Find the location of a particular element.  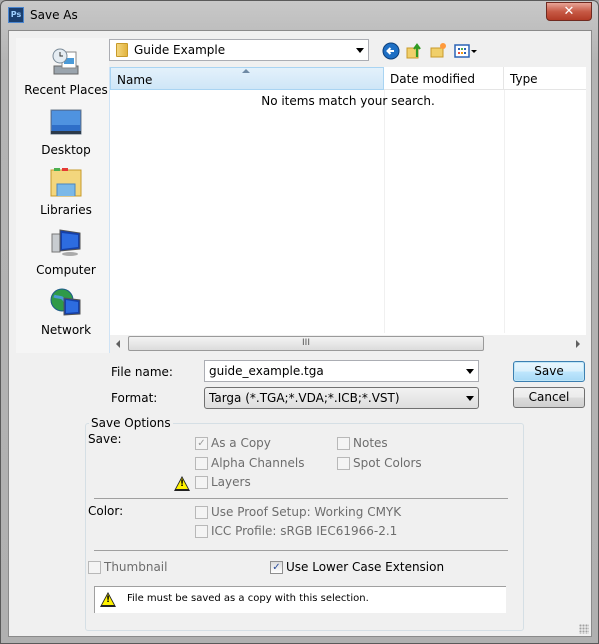

resize-grip is located at coordinates (584, 629).